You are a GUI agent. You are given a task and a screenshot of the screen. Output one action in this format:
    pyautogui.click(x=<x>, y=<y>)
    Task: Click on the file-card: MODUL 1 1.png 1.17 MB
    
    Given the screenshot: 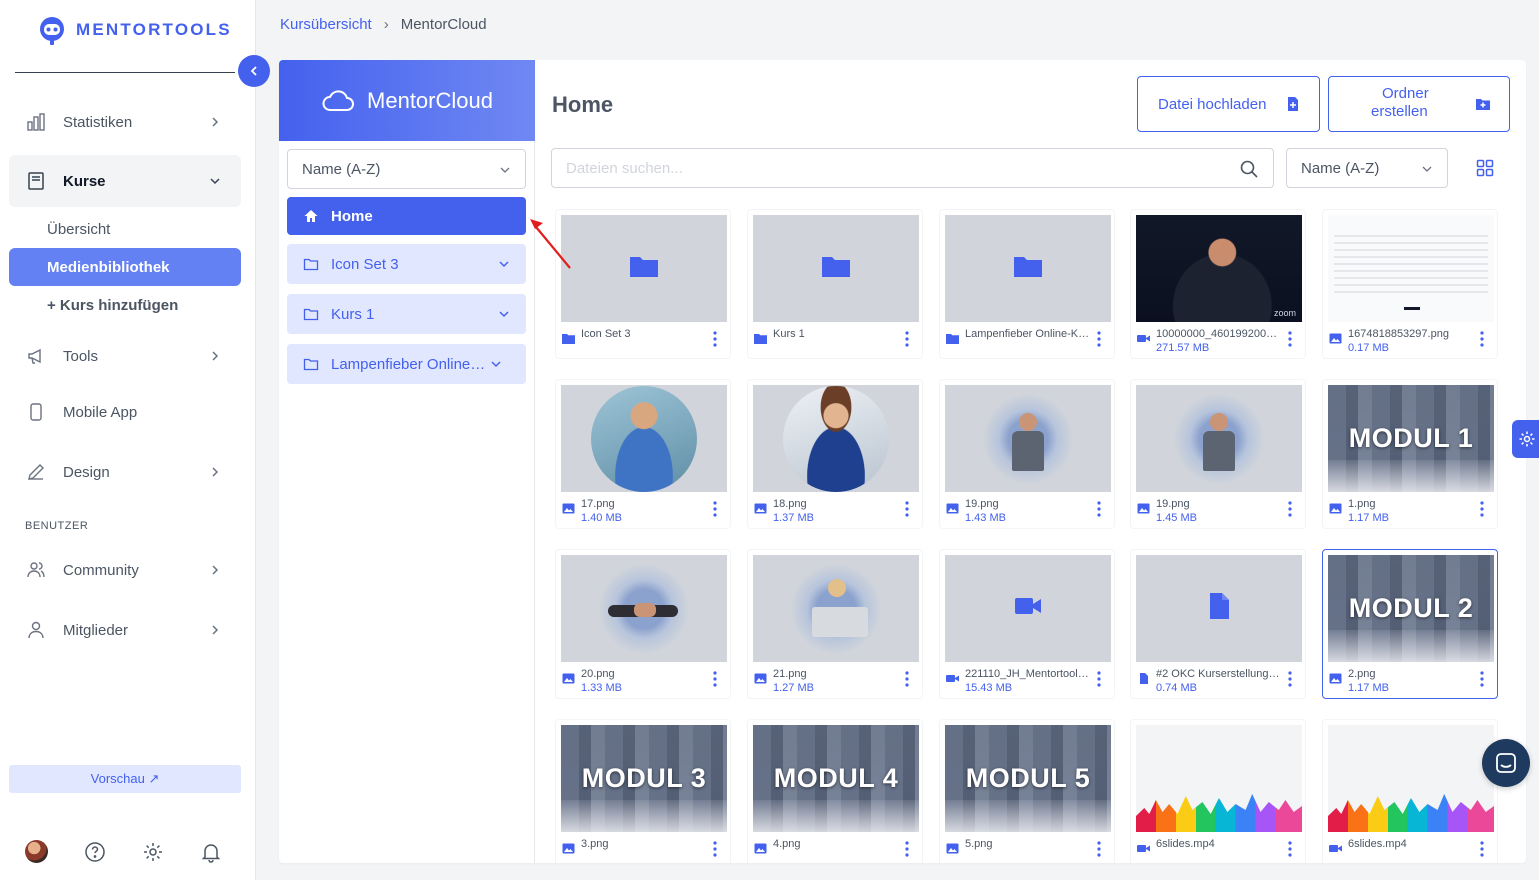 What is the action you would take?
    pyautogui.click(x=1410, y=454)
    